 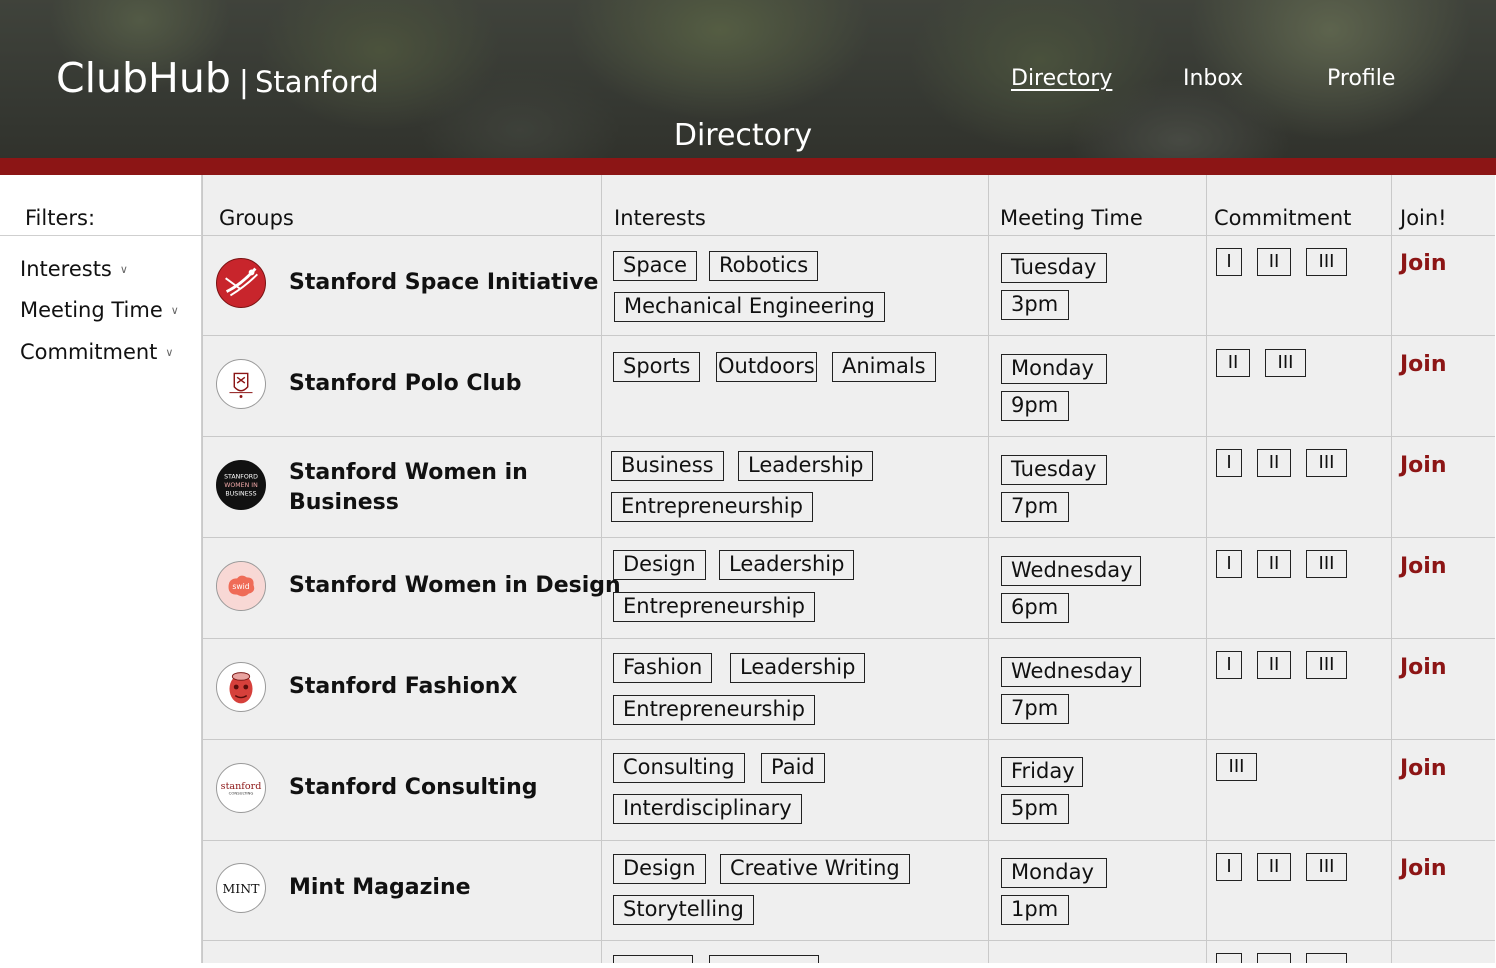 What do you see at coordinates (1042, 772) in the screenshot?
I see `meeting-day-tag: Friday` at bounding box center [1042, 772].